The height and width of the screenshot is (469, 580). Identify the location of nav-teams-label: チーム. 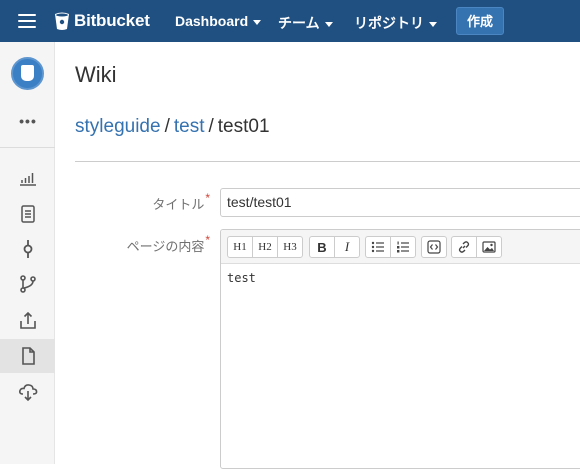
(299, 23).